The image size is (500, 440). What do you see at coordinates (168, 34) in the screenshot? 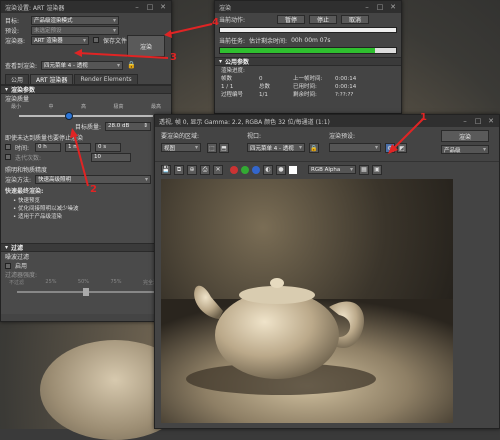
I see `arrow-4-head` at bounding box center [168, 34].